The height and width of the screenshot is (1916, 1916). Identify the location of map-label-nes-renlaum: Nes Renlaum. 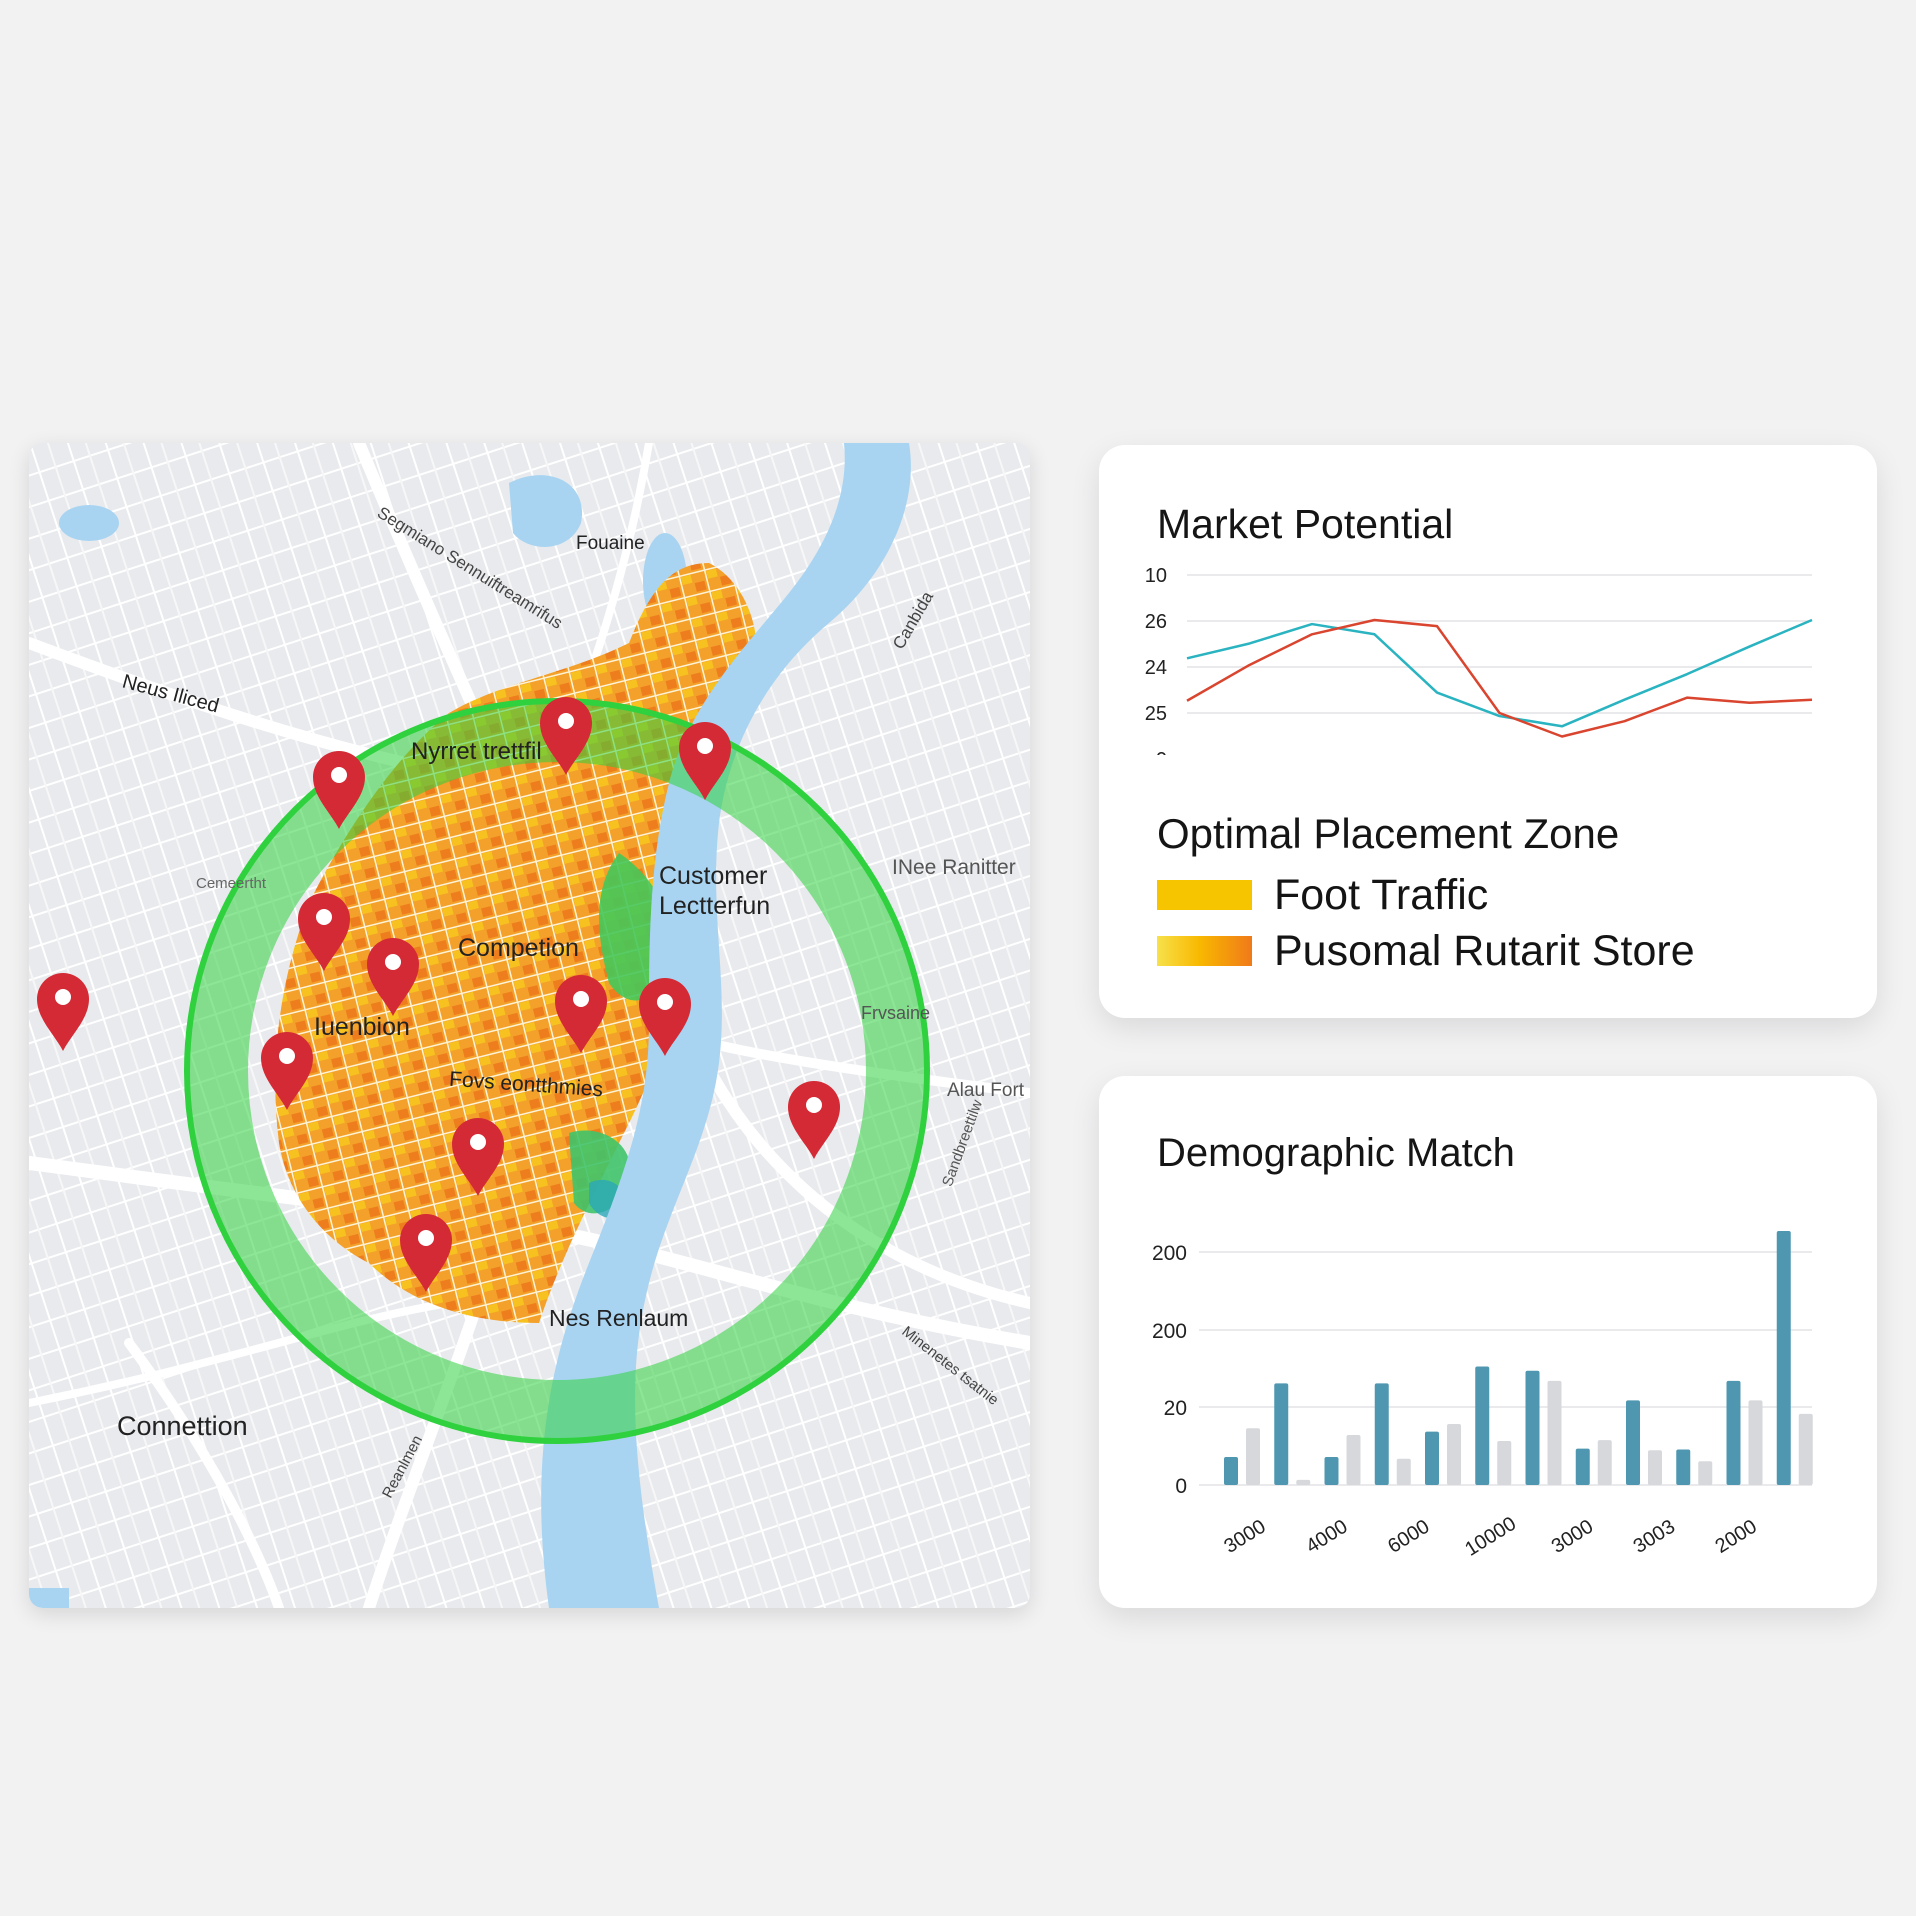
(619, 1318).